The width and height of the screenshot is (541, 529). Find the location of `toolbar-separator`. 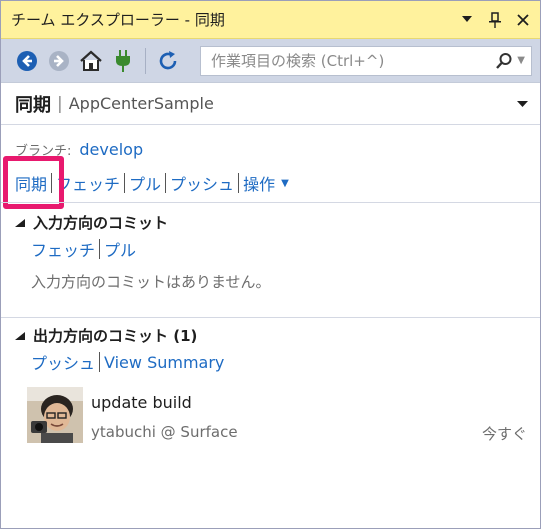

toolbar-separator is located at coordinates (145, 60).